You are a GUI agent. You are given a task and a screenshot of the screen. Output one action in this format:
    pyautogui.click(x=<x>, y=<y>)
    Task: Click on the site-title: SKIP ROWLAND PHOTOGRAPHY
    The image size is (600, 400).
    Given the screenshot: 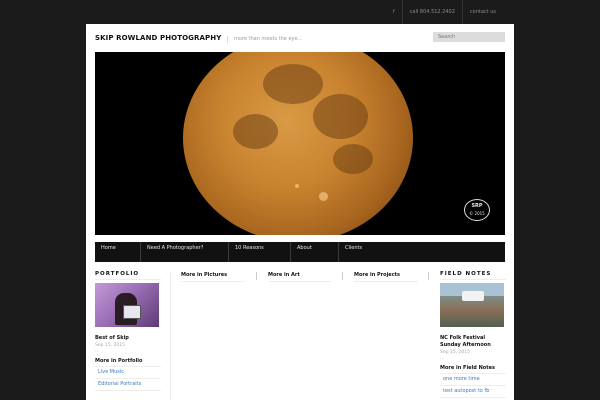 What is the action you would take?
    pyautogui.click(x=158, y=38)
    